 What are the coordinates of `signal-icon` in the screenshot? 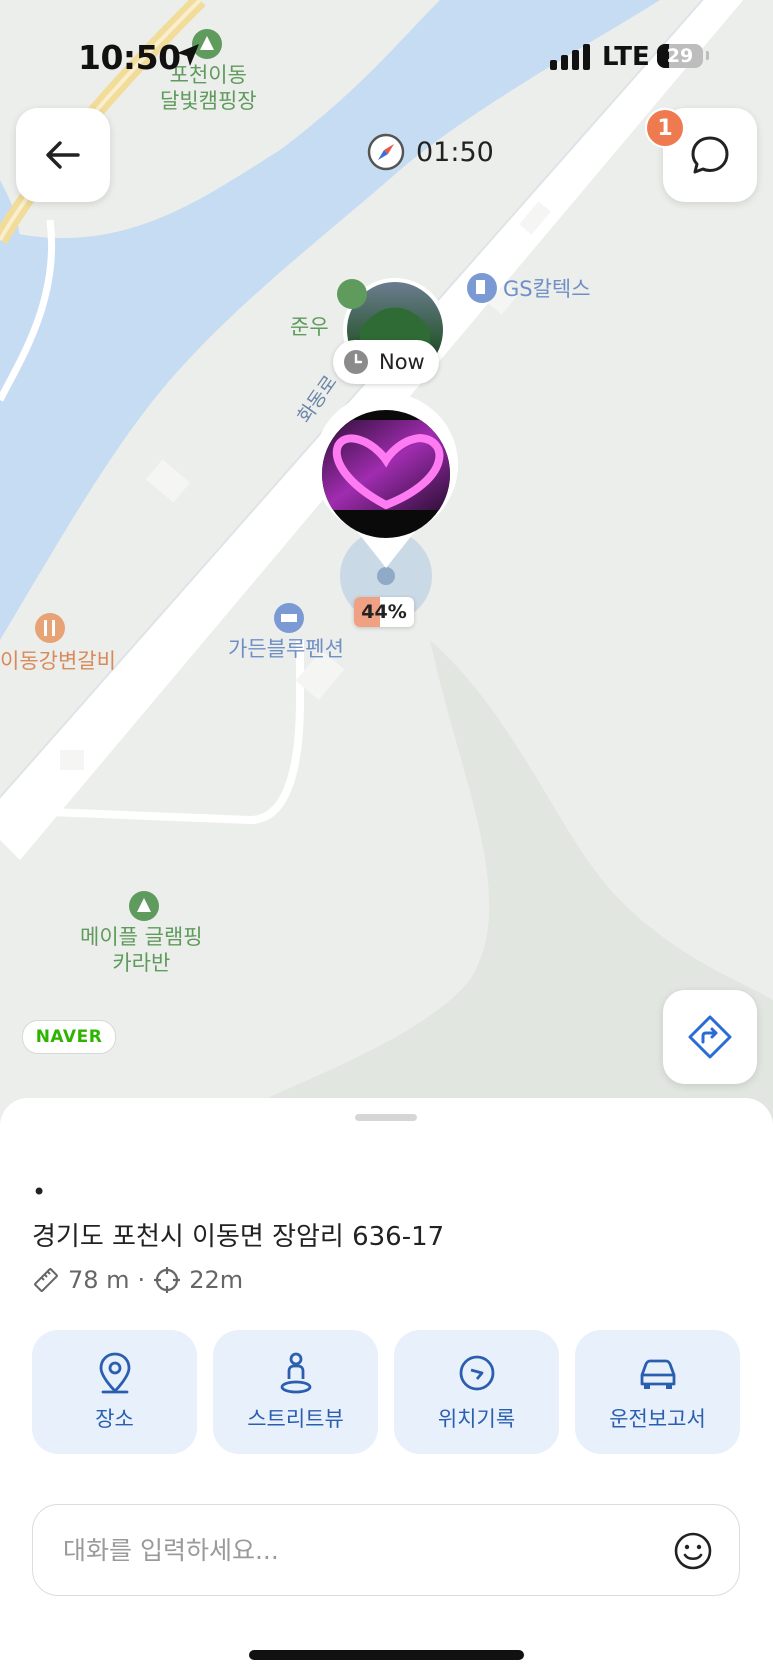 It's located at (570, 57).